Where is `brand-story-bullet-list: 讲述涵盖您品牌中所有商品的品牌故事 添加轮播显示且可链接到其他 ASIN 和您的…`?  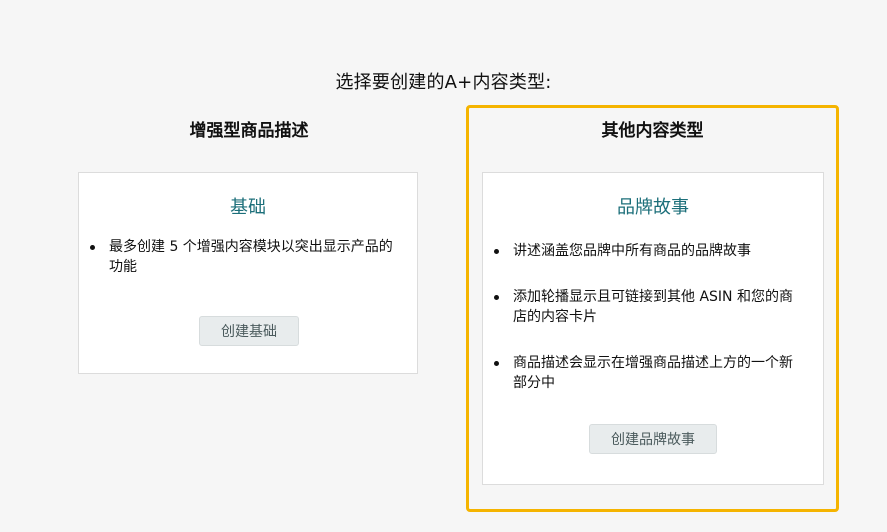
brand-story-bullet-list: 讲述涵盖您品牌中所有商品的品牌故事 添加轮播显示且可链接到其他 ASIN 和您的… is located at coordinates (653, 317).